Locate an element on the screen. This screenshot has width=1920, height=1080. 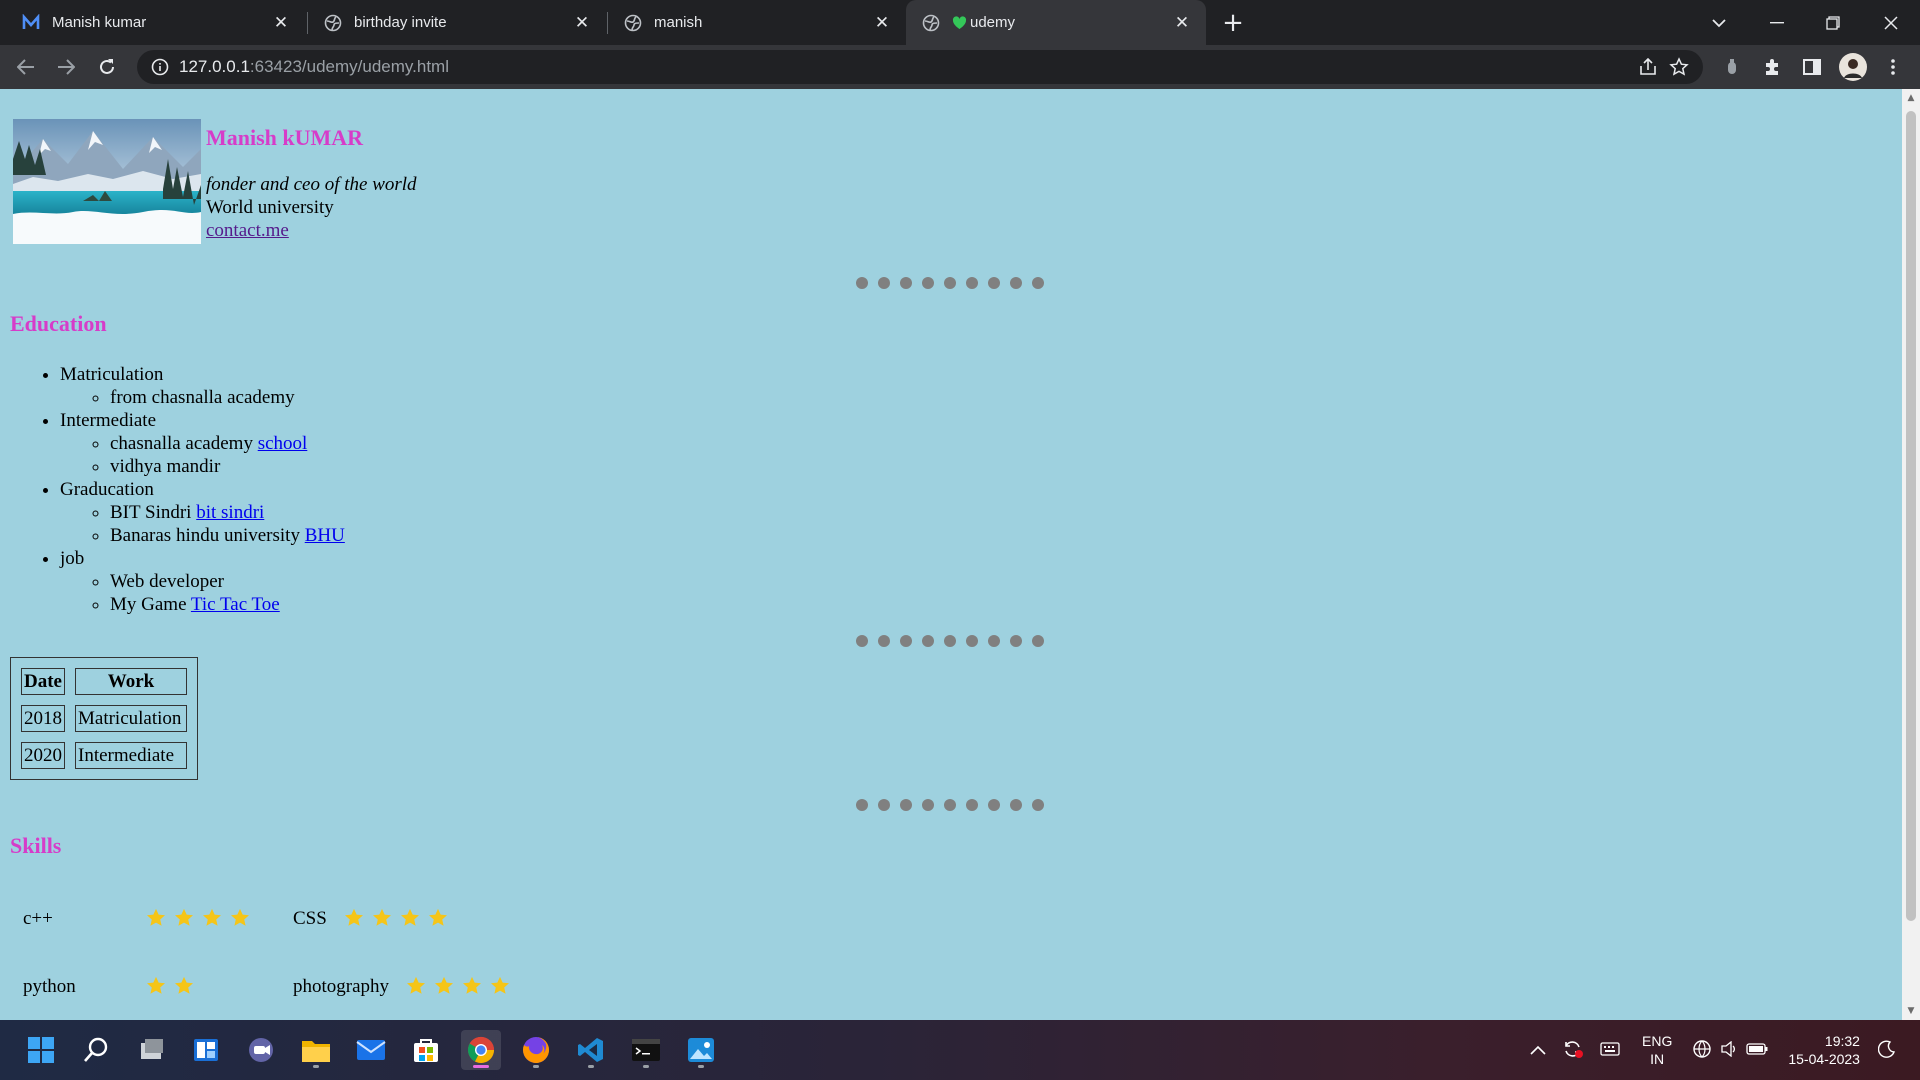
restore-button is located at coordinates (1833, 23).